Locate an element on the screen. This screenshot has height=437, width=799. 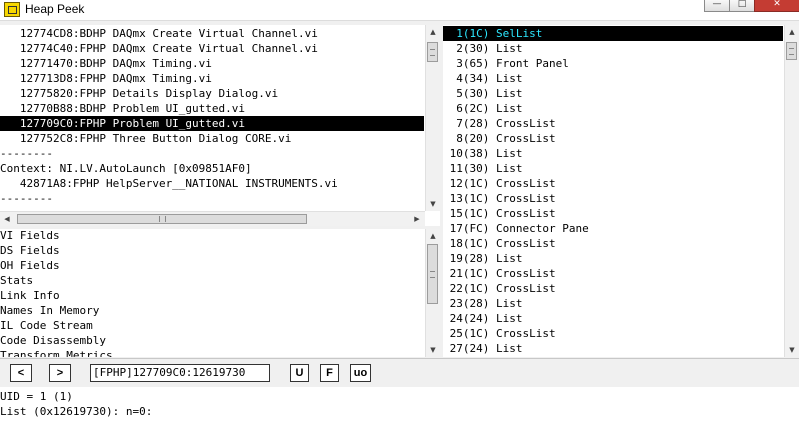
fields-list-item: Transform Metrics is located at coordinates (56, 352).